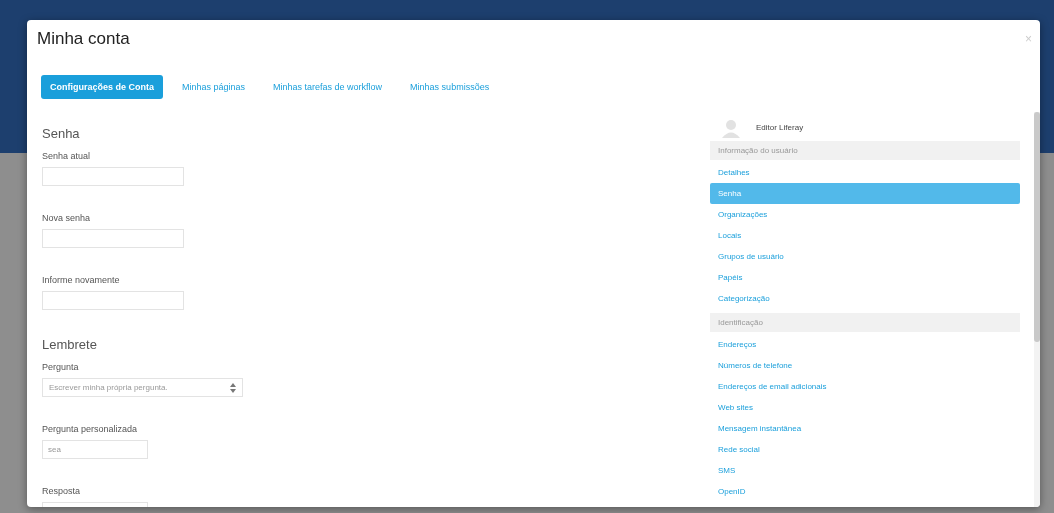  I want to click on sidebar-item: Números de telefone, so click(865, 365).